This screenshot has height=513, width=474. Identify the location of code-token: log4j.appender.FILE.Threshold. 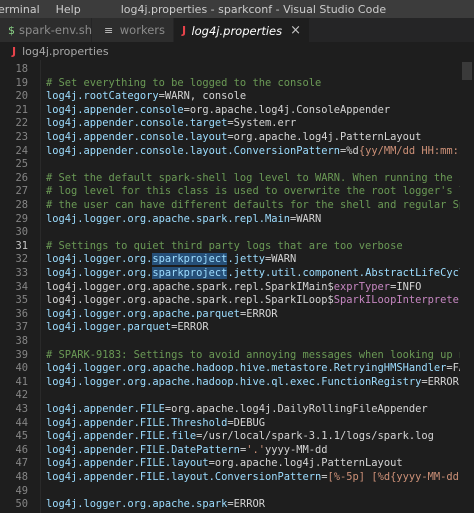
(137, 422).